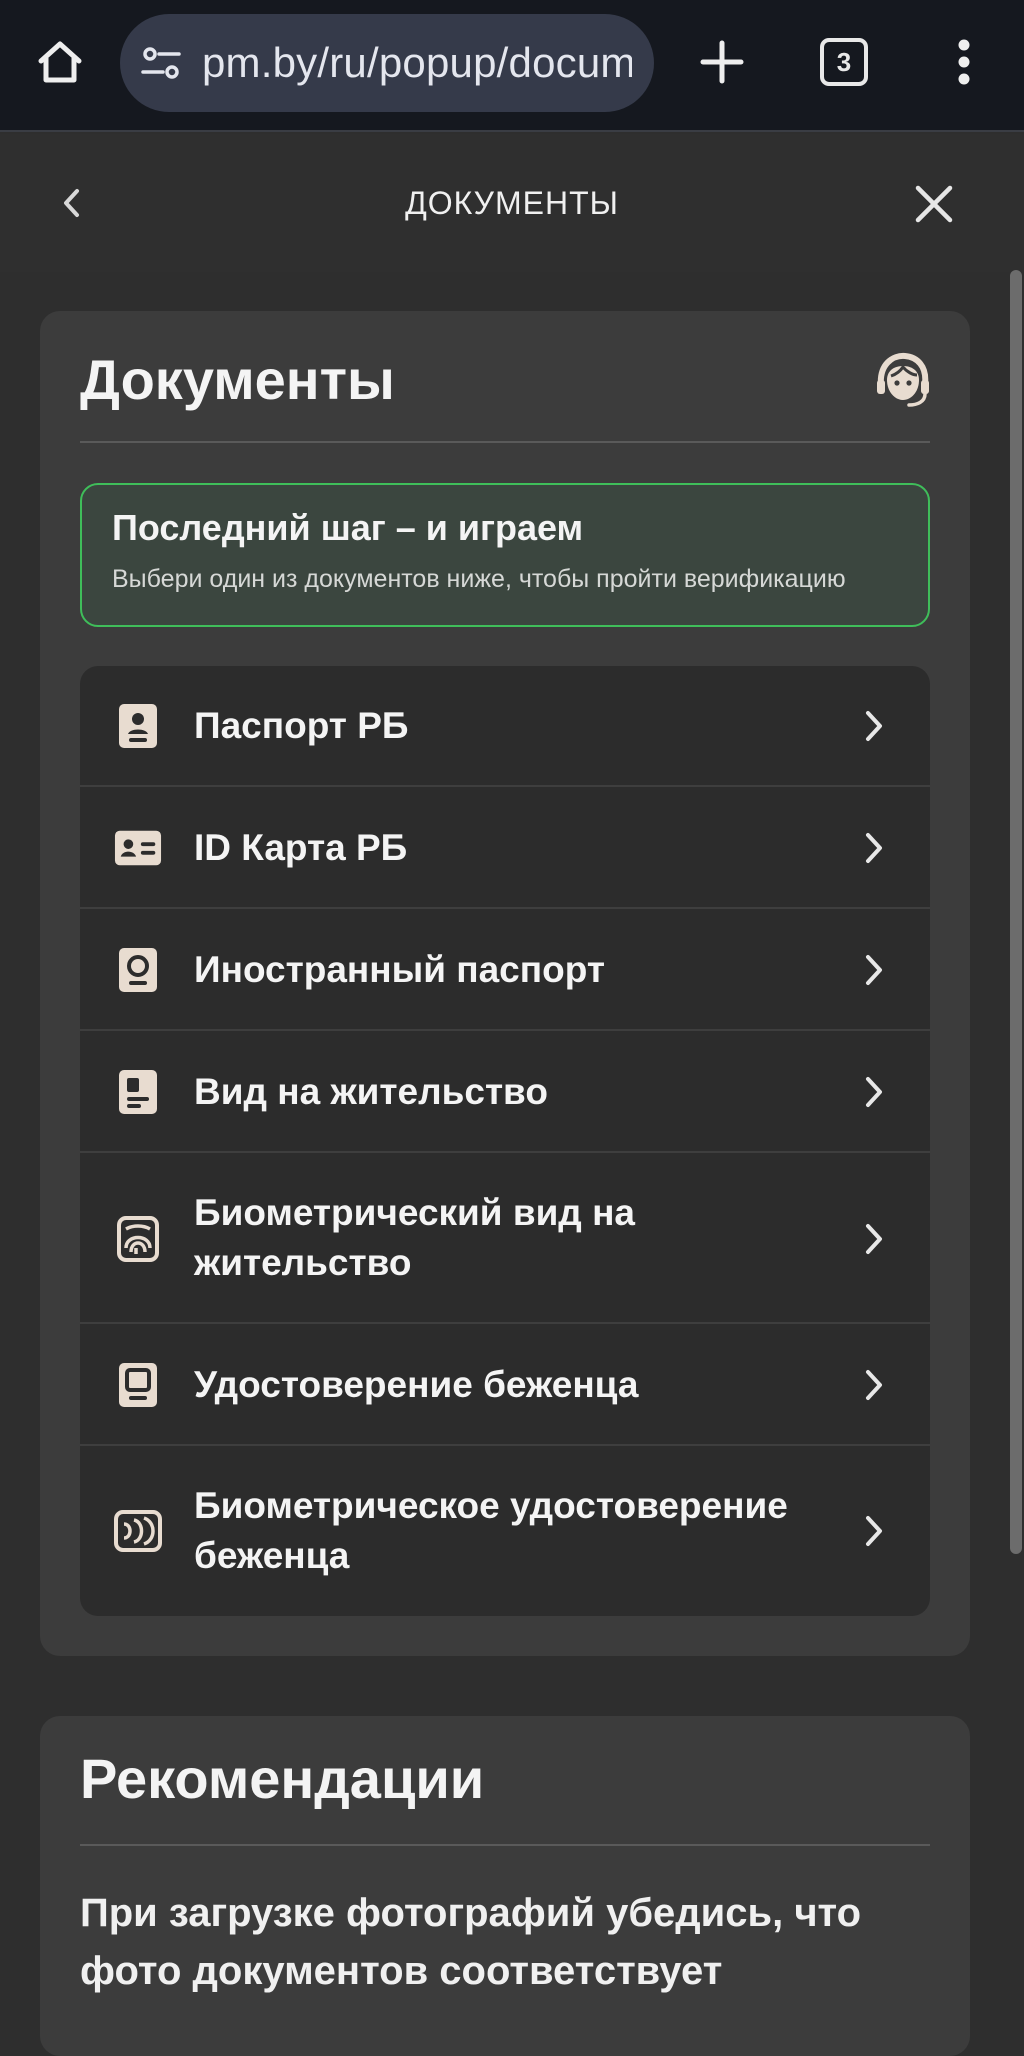 This screenshot has width=1024, height=2056. I want to click on notice-title: Последний шаг – и играем, so click(348, 527).